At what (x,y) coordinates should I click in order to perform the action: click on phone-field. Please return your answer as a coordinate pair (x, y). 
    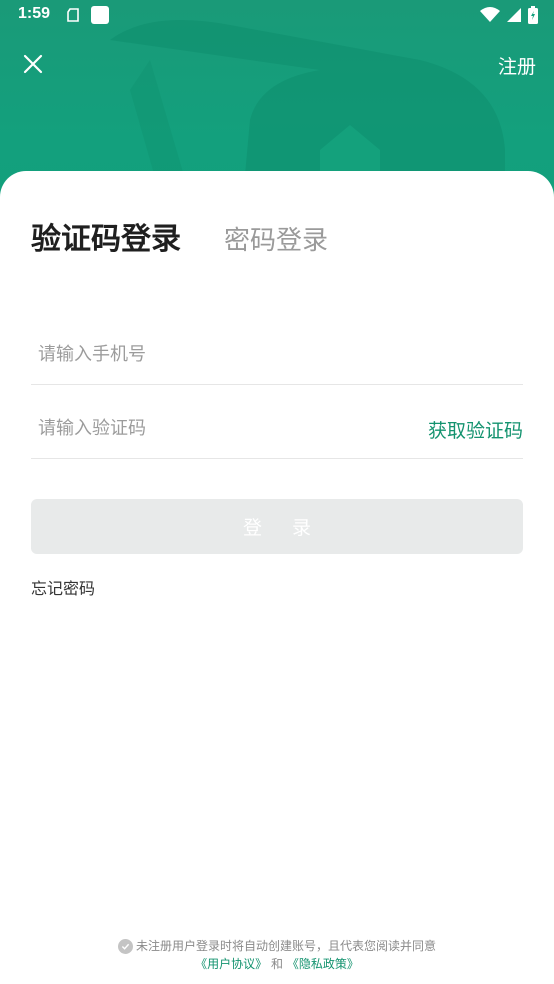
    Looking at the image, I should click on (277, 355).